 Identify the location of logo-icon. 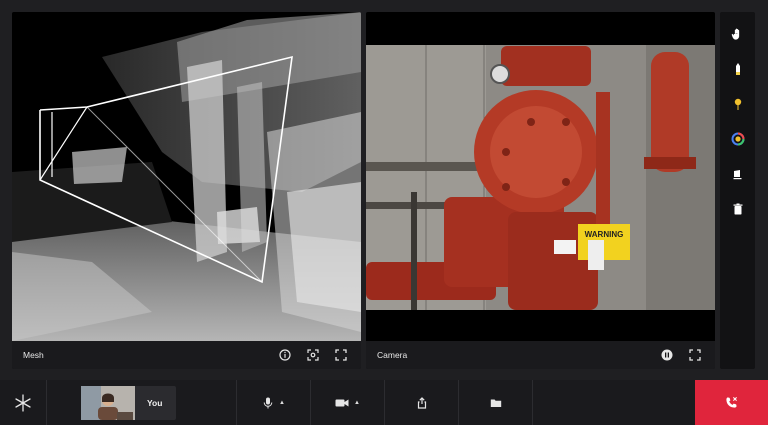
(23, 402).